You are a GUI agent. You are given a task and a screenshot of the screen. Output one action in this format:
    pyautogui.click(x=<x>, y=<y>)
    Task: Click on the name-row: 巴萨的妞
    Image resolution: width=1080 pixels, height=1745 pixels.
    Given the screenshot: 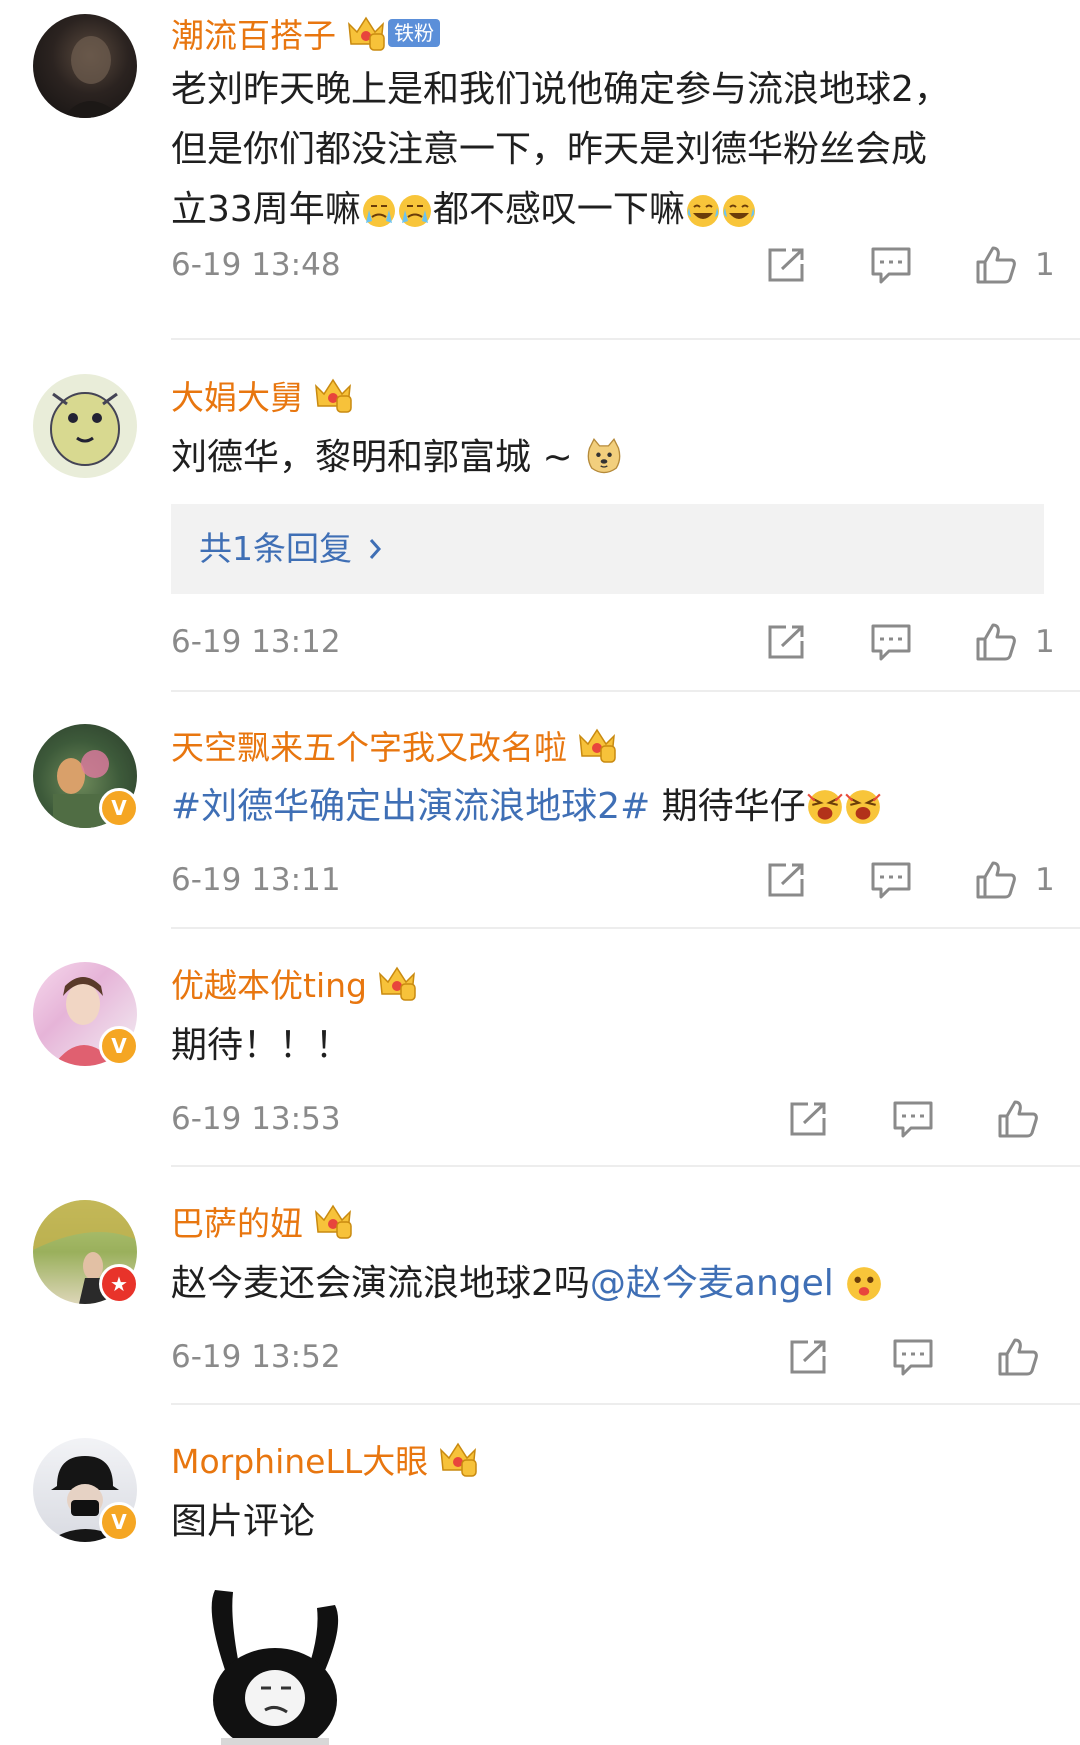 What is the action you would take?
    pyautogui.click(x=262, y=1221)
    